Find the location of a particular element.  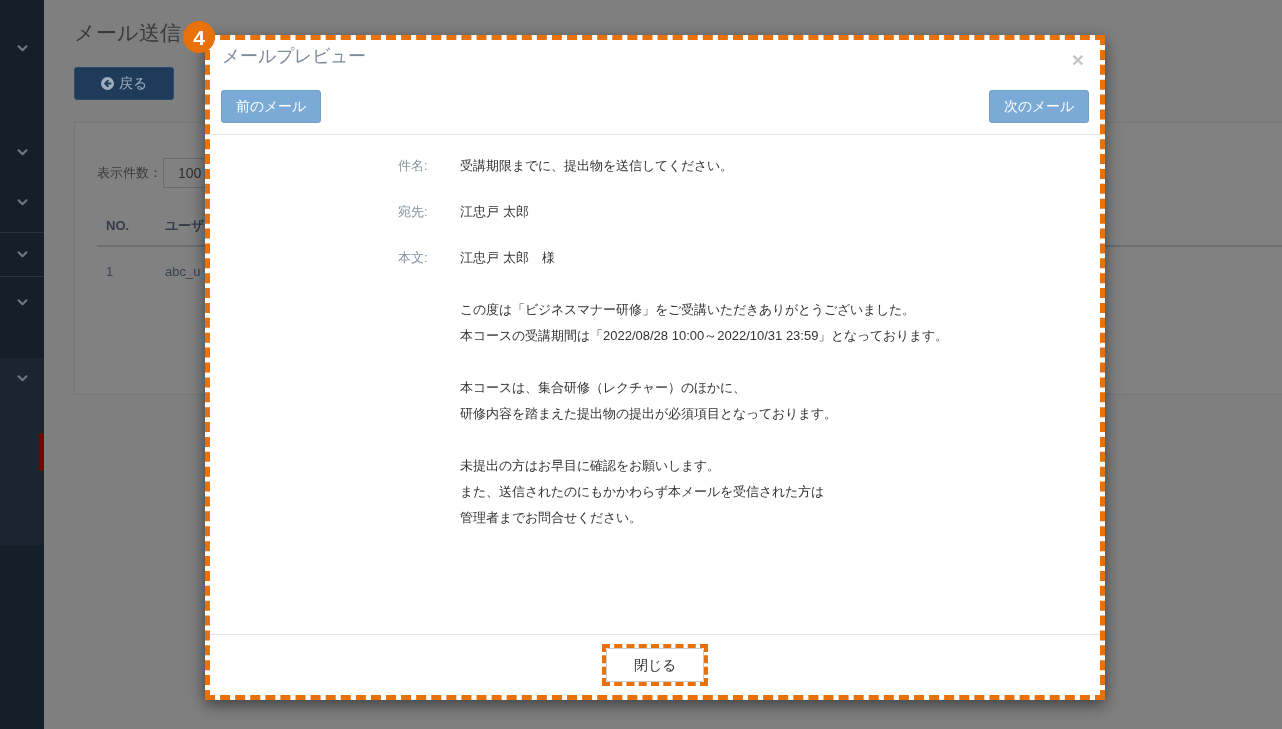

field-value: 受講期限までに、提出物を送信してください。 is located at coordinates (596, 166).